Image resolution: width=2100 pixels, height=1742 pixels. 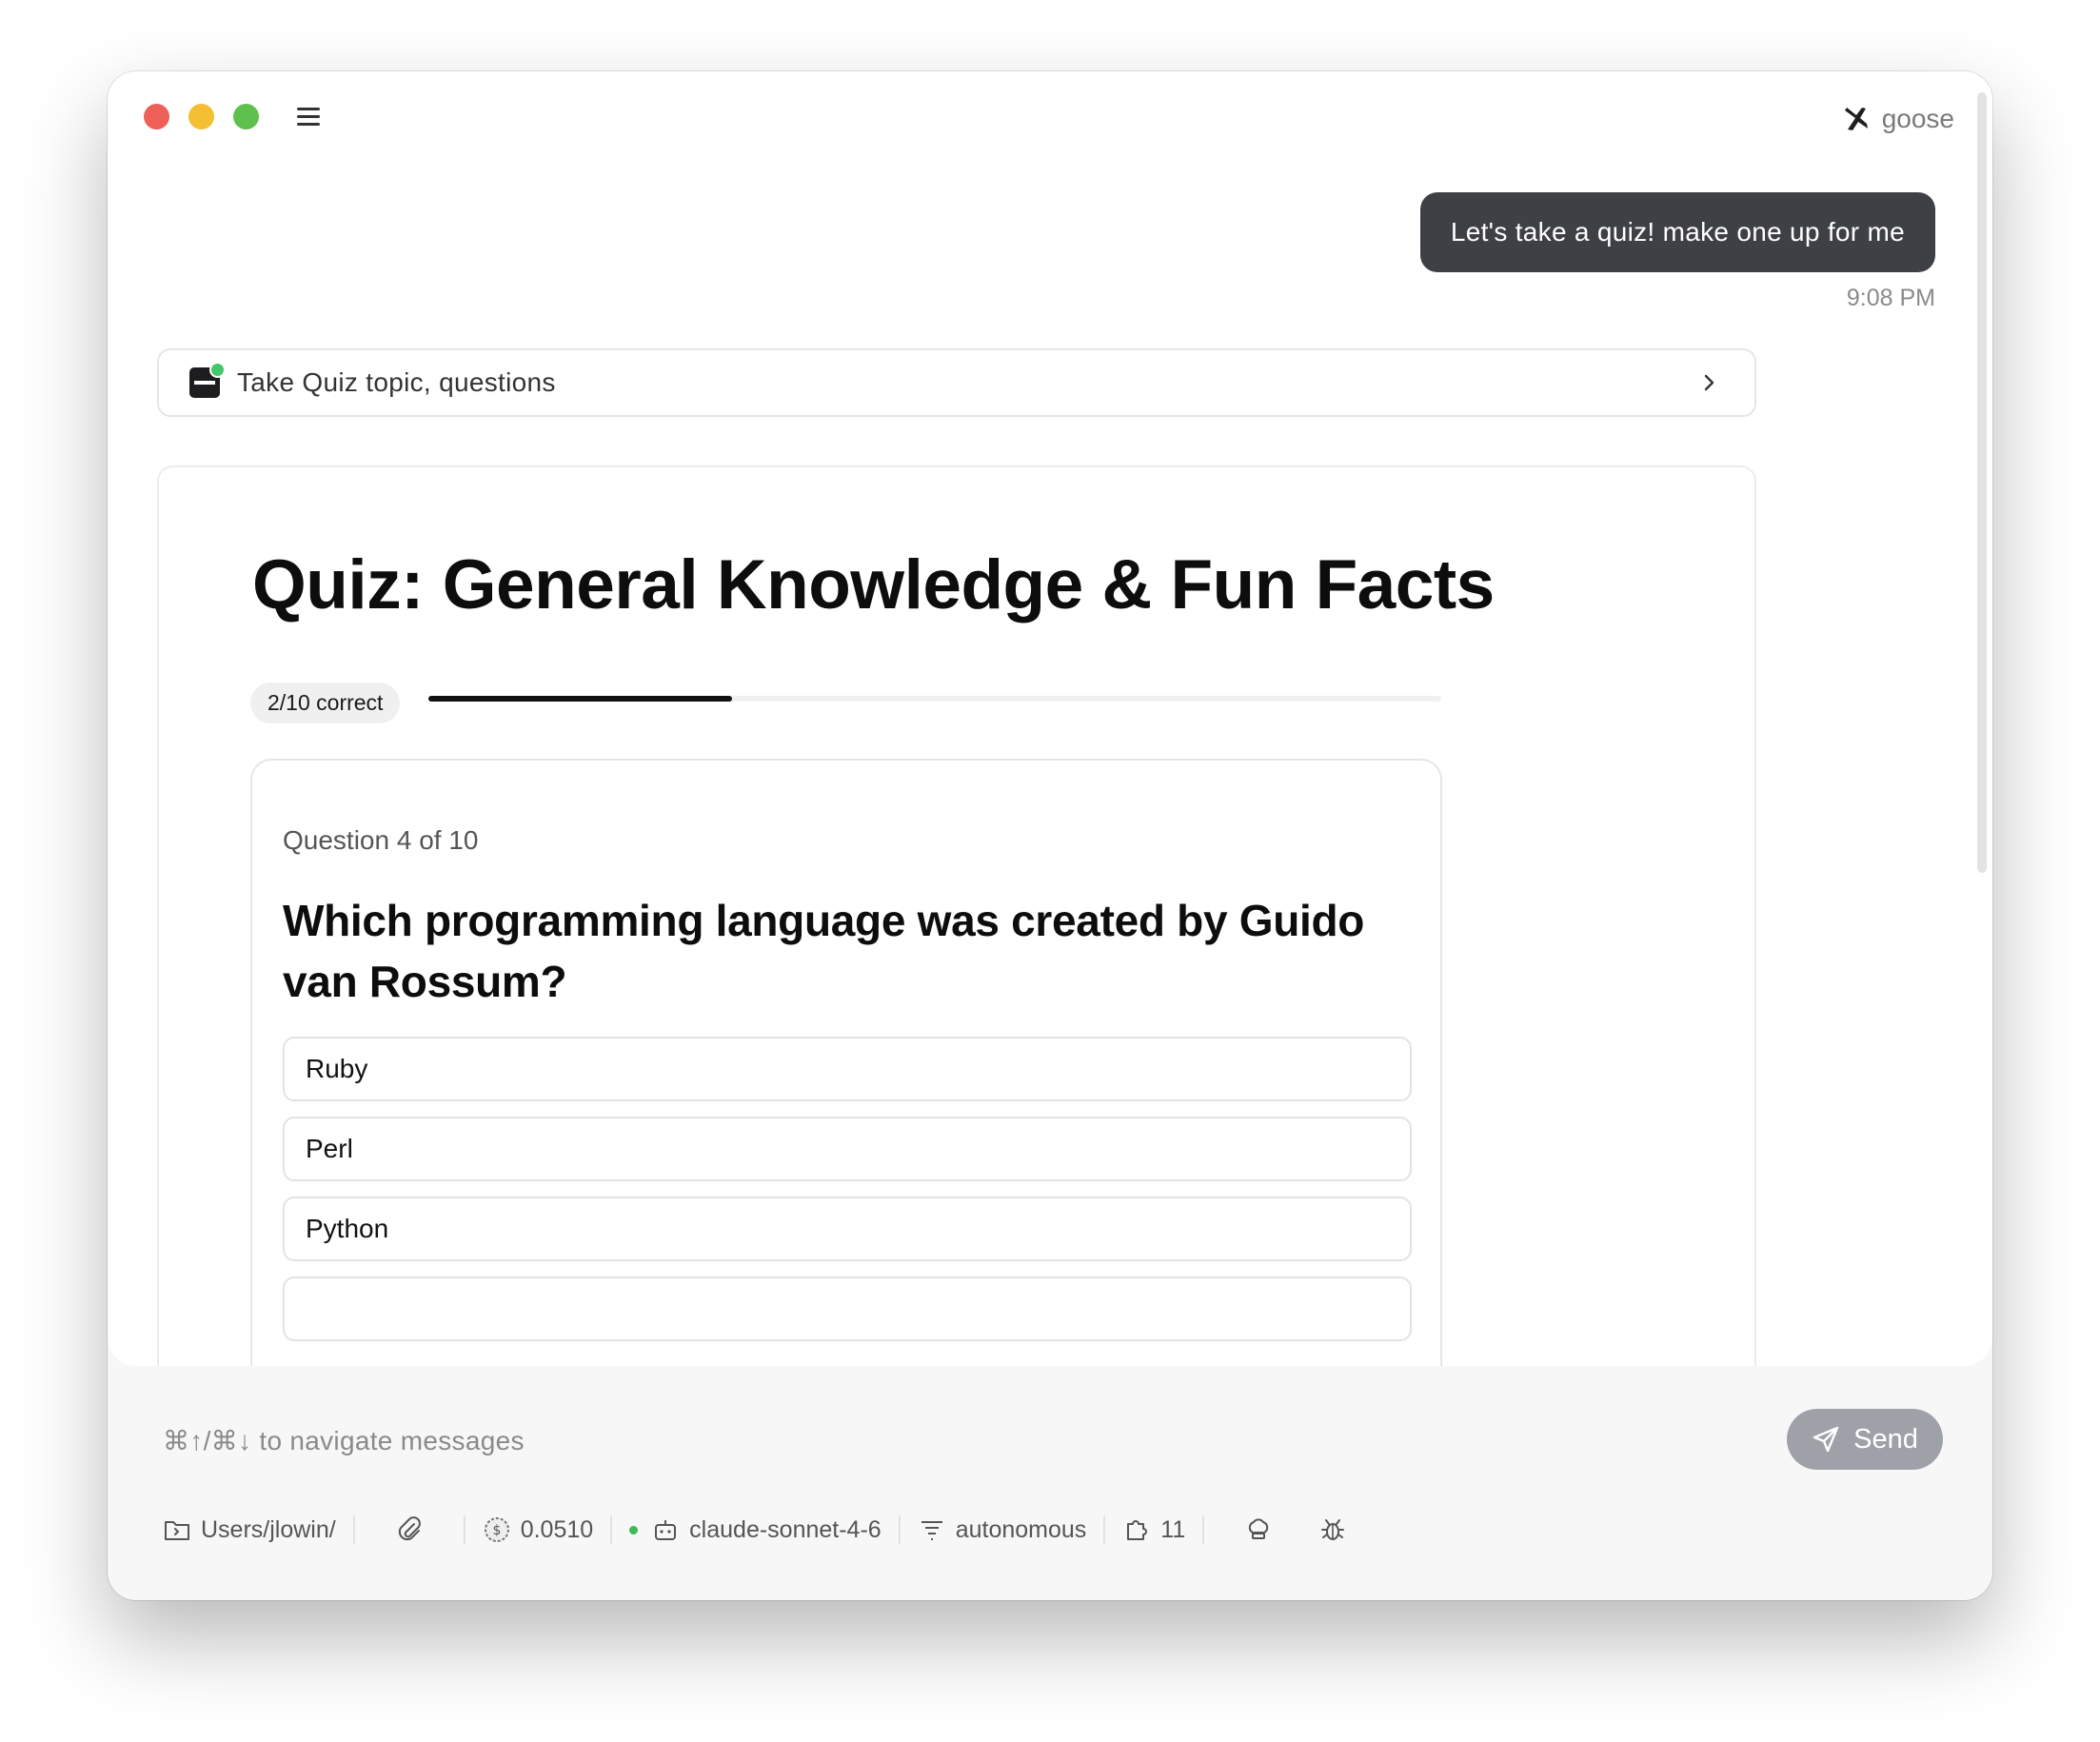 What do you see at coordinates (847, 1309) in the screenshot?
I see `answer-option-partial` at bounding box center [847, 1309].